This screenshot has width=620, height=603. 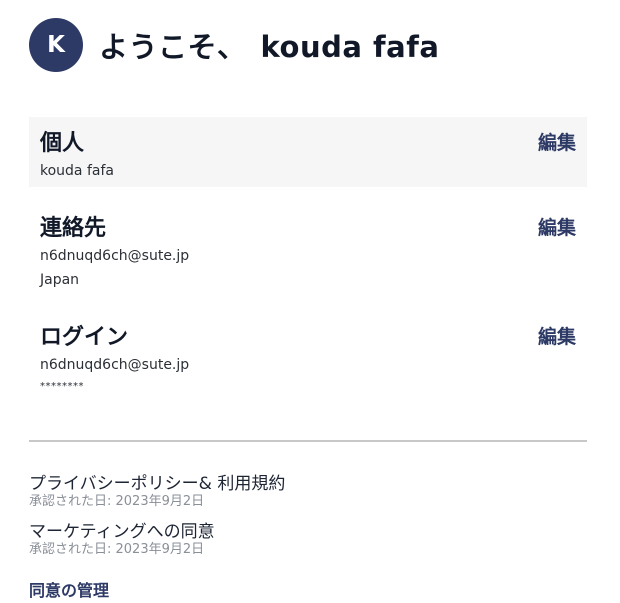 I want to click on avatar: K, so click(x=56, y=45).